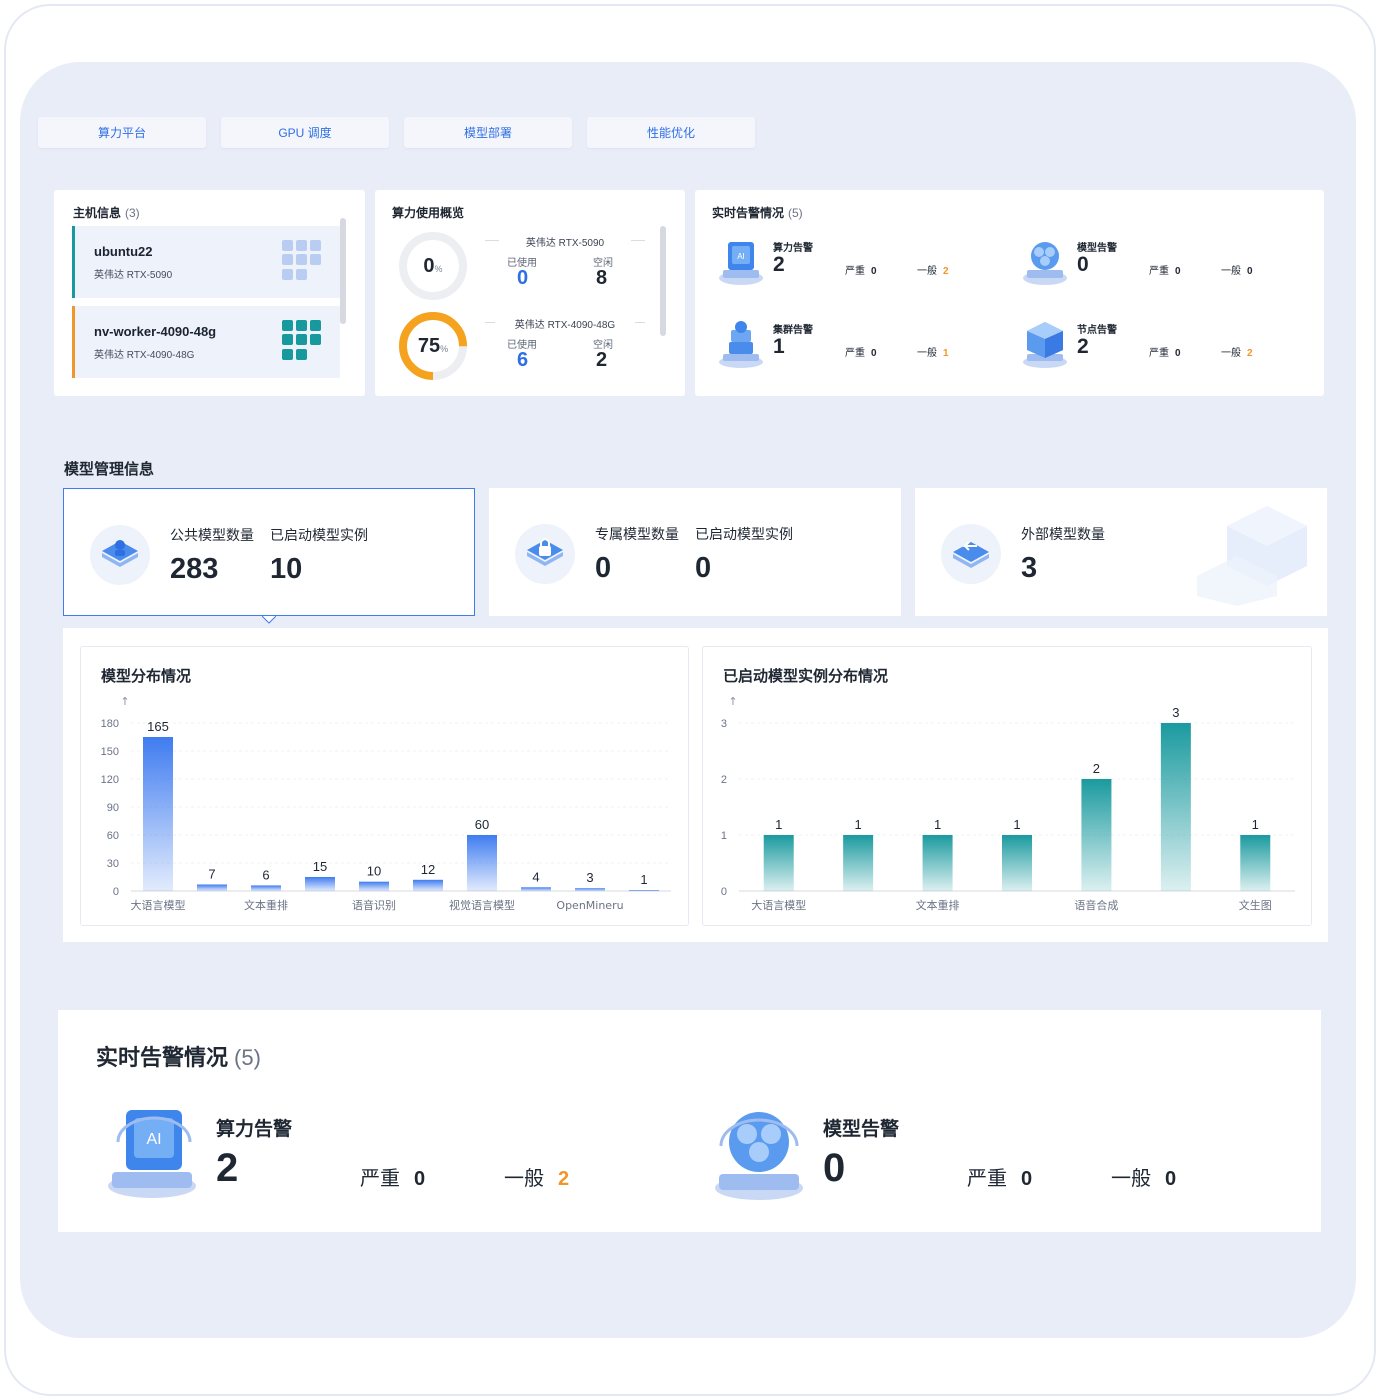  I want to click on big-alert-title: 实时告警情况 (5), so click(178, 1057).